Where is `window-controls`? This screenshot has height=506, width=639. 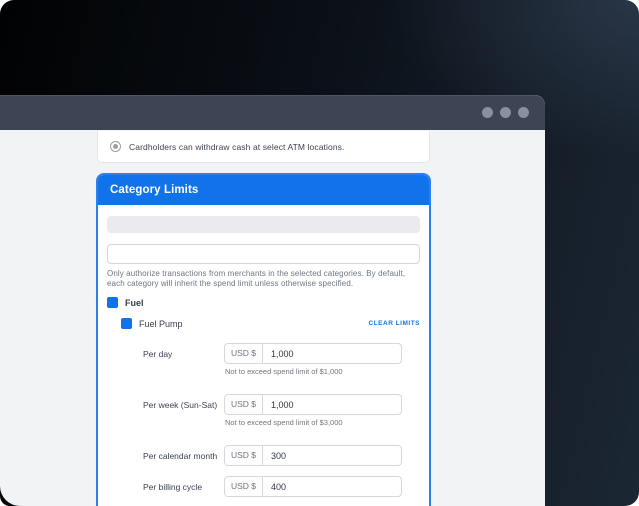
window-controls is located at coordinates (505, 112).